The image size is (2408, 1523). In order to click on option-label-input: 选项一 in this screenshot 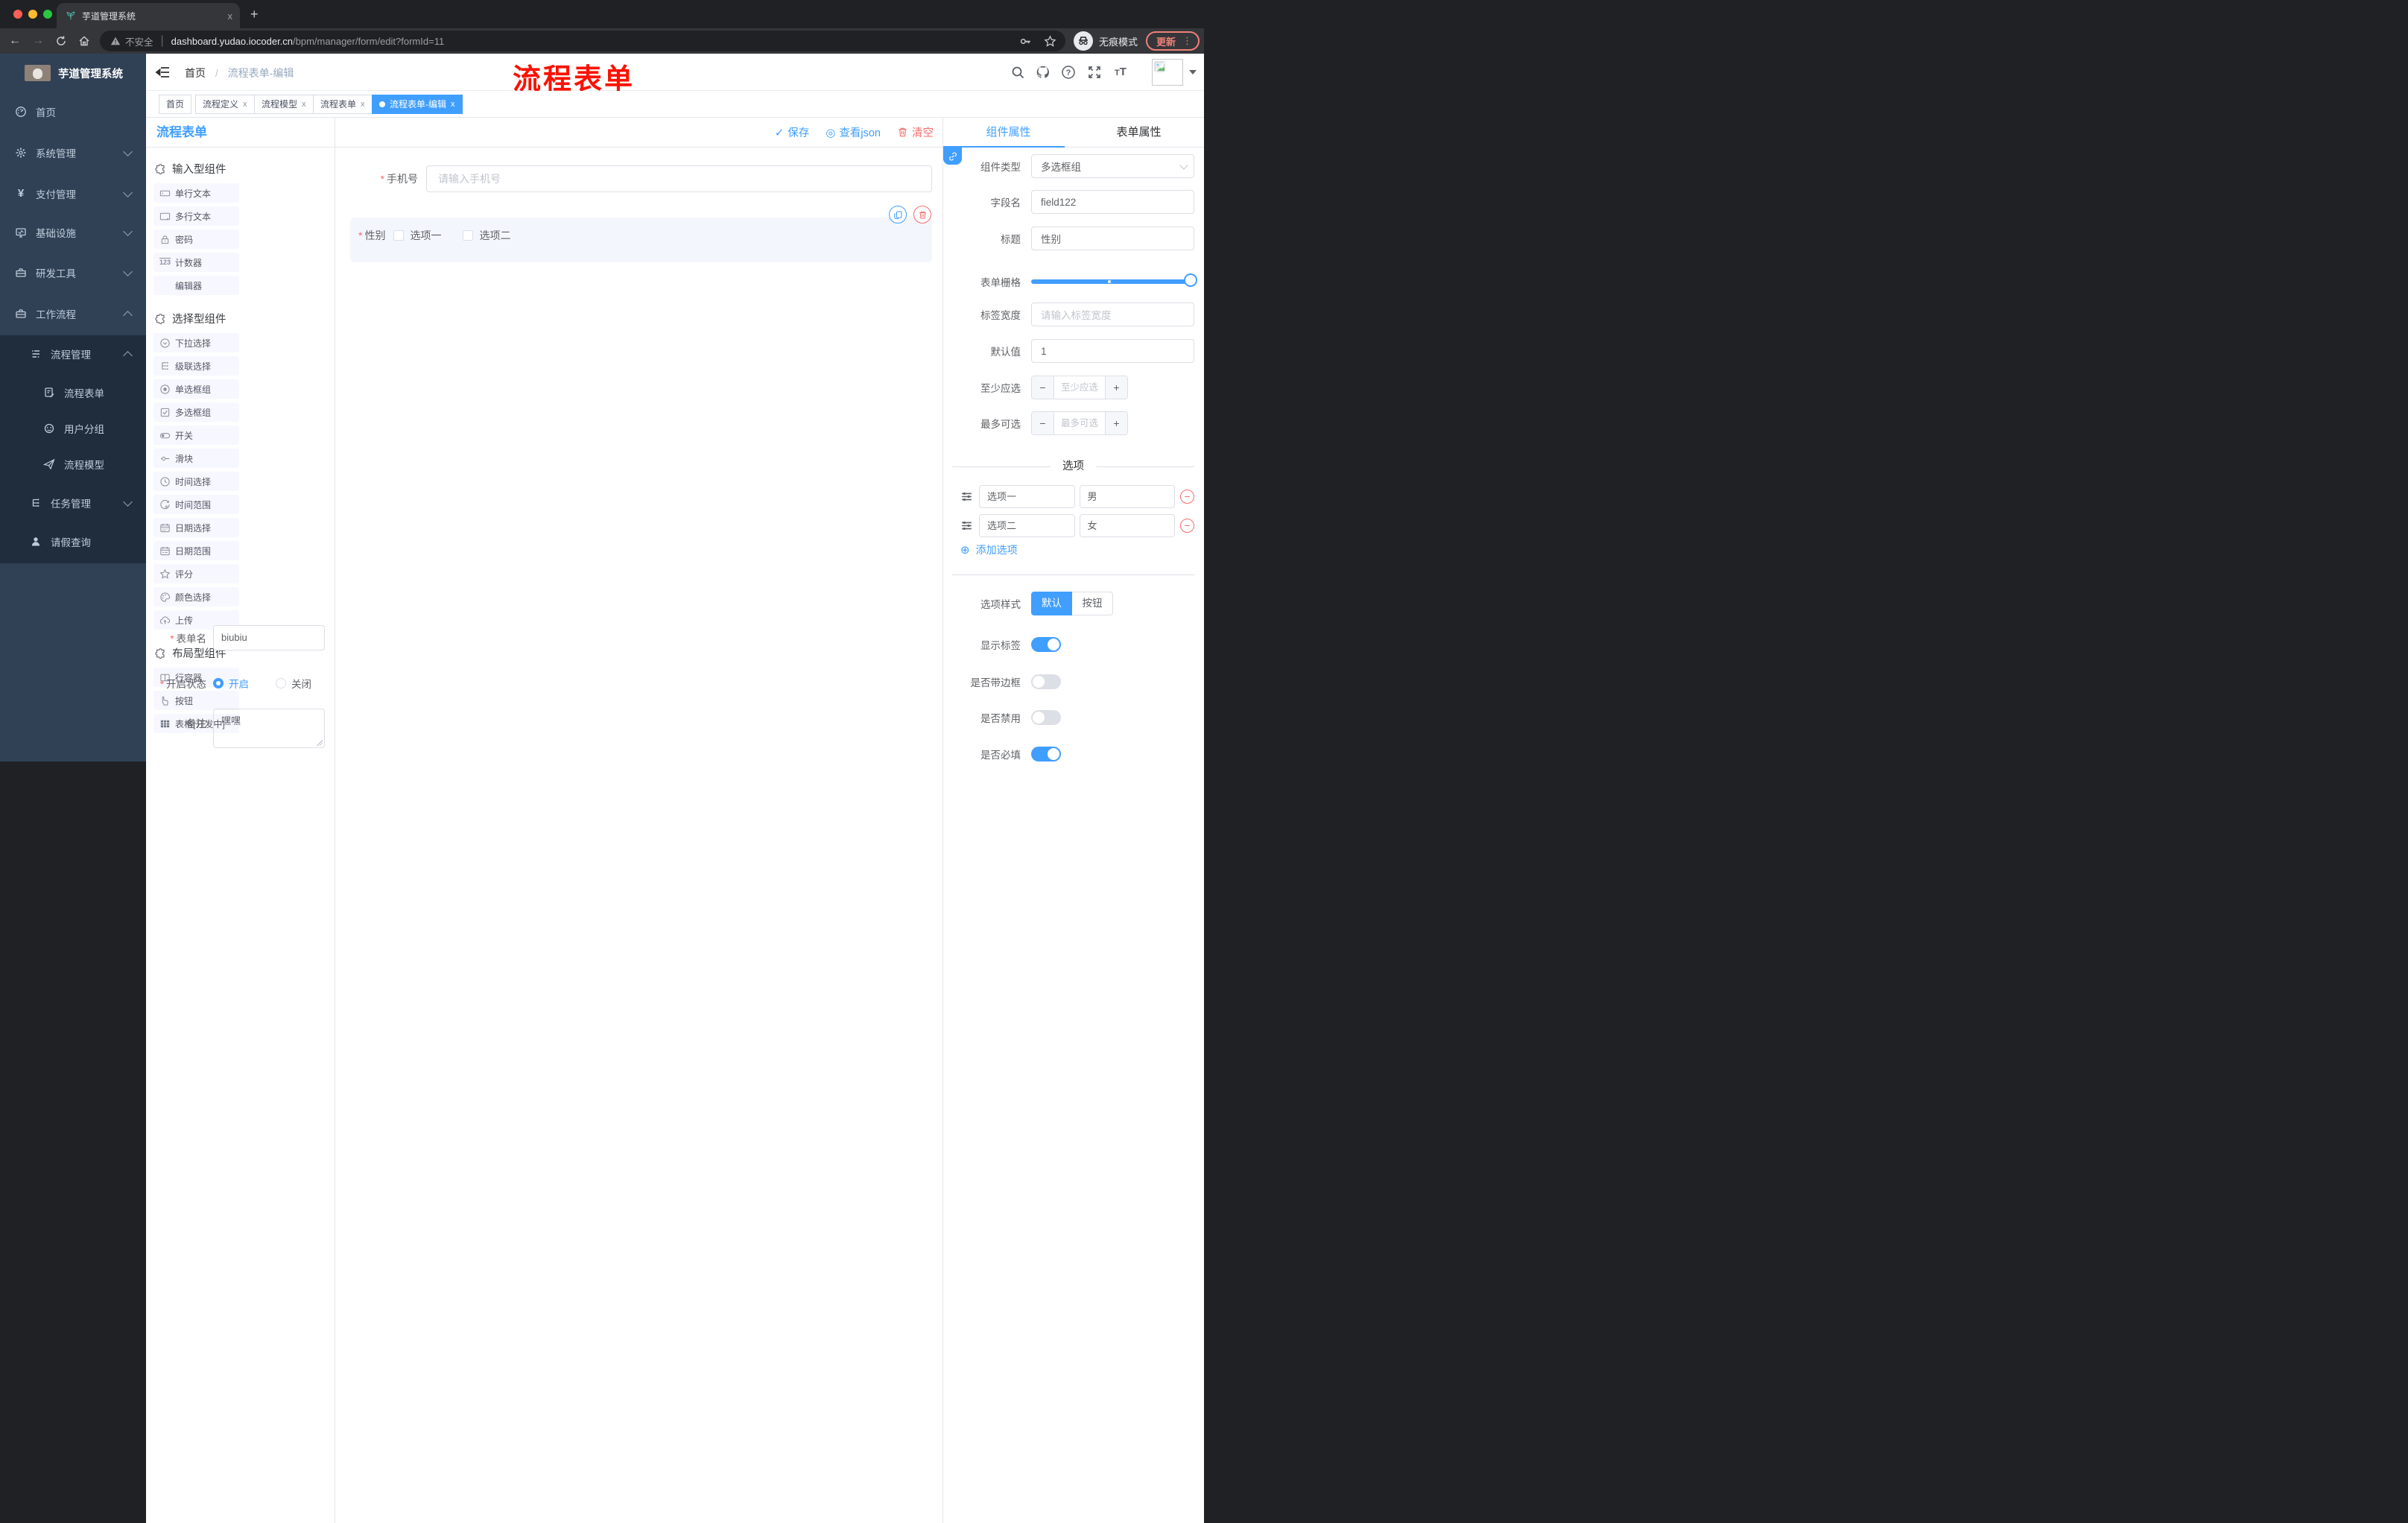, I will do `click(1027, 497)`.